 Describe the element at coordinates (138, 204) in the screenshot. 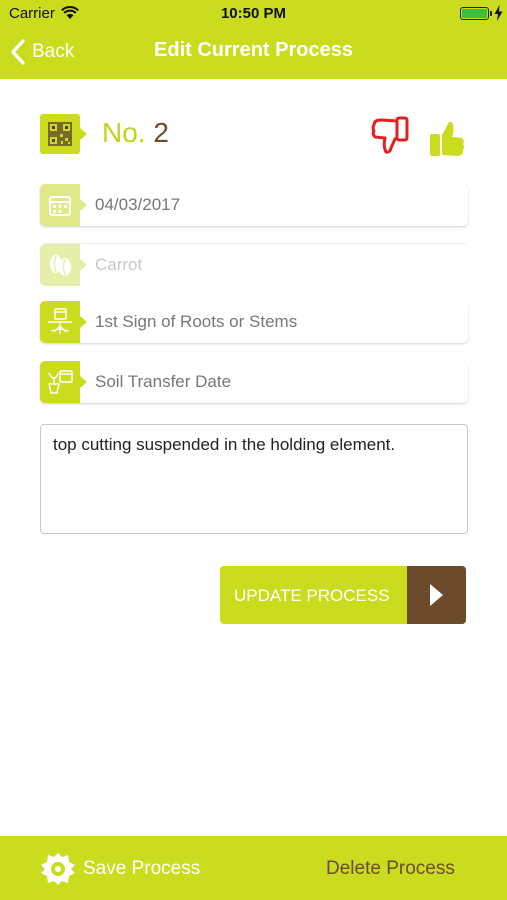

I see `date-value: 04/03/2017` at that location.